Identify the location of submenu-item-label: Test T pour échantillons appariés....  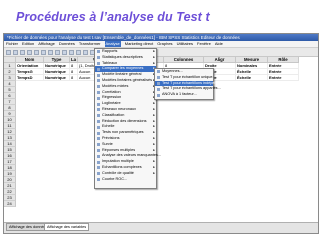
(191, 88).